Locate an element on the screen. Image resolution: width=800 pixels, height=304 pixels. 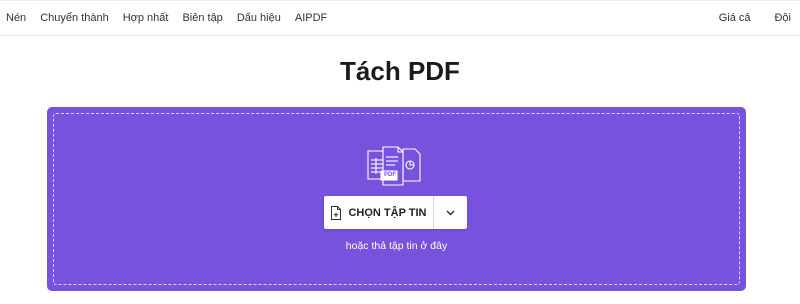
nav-item-merge: Hợp nhất is located at coordinates (146, 18).